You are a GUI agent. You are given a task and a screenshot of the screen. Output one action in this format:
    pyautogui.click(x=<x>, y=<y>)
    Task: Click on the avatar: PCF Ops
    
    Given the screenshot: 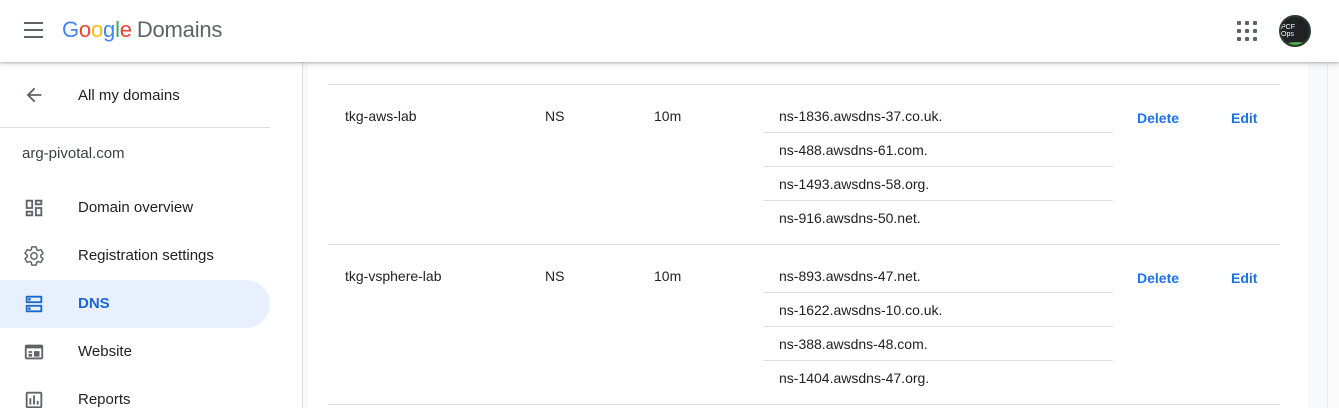 What is the action you would take?
    pyautogui.click(x=1295, y=31)
    